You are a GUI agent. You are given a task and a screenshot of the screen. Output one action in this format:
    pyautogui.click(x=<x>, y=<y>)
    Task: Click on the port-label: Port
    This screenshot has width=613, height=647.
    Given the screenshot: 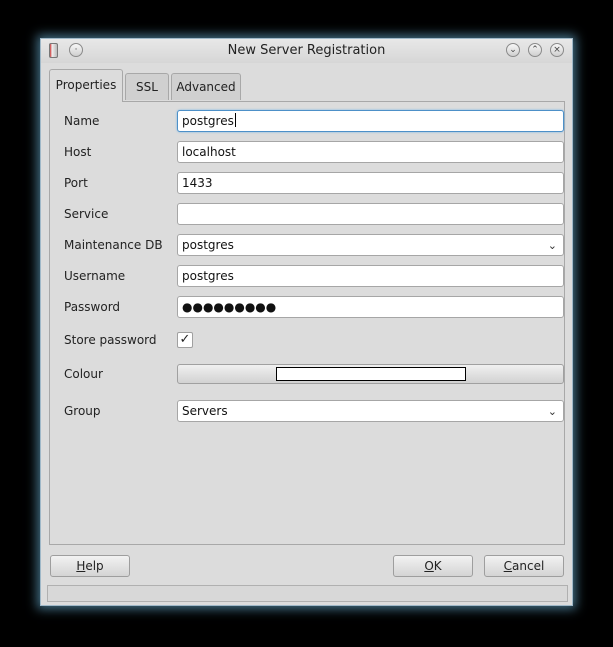 What is the action you would take?
    pyautogui.click(x=76, y=183)
    